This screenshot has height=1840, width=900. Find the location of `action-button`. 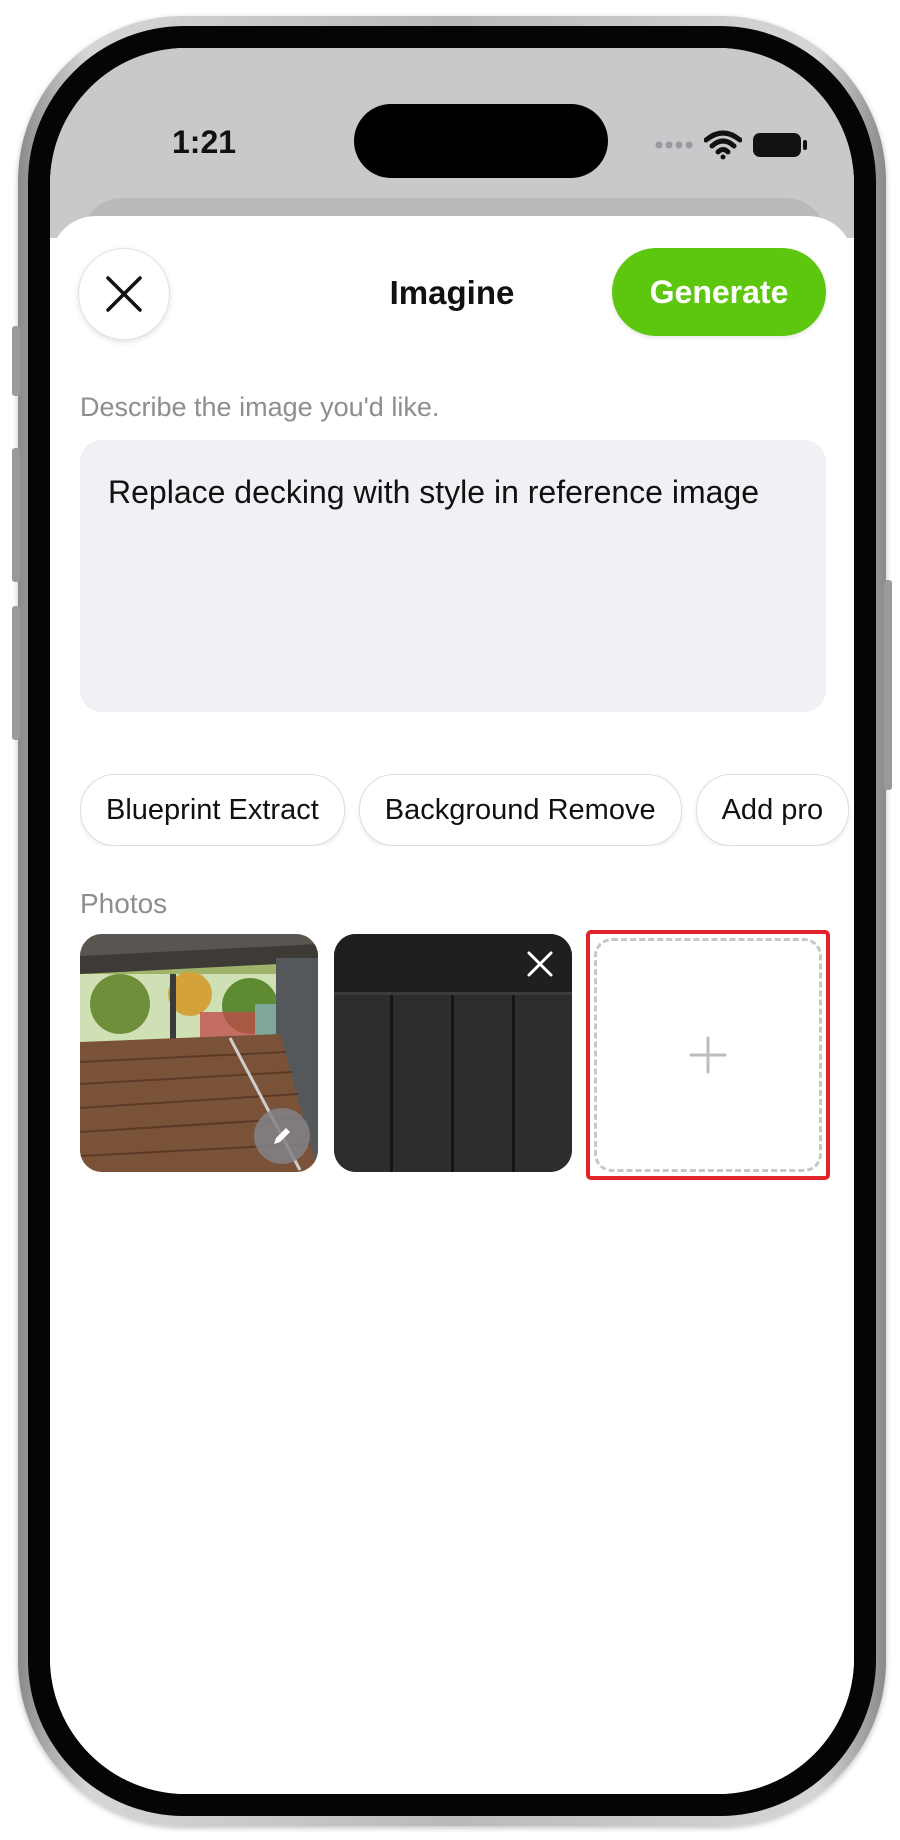

action-button is located at coordinates (16, 361).